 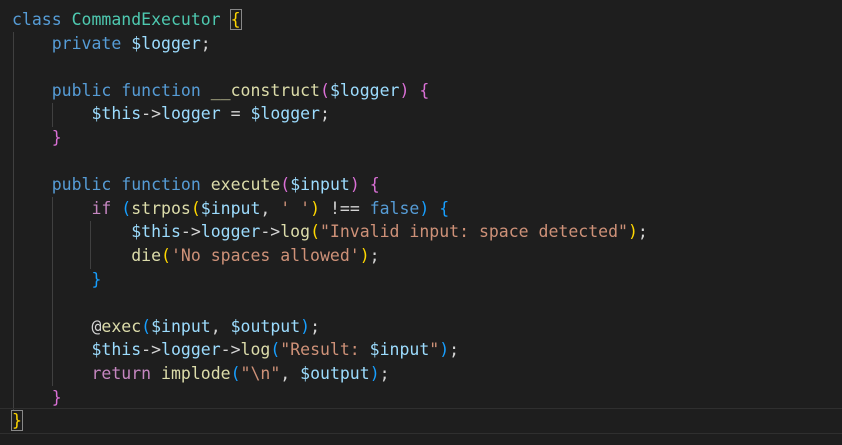 I want to click on code-line: die('No spaces allowed');, so click(x=427, y=256).